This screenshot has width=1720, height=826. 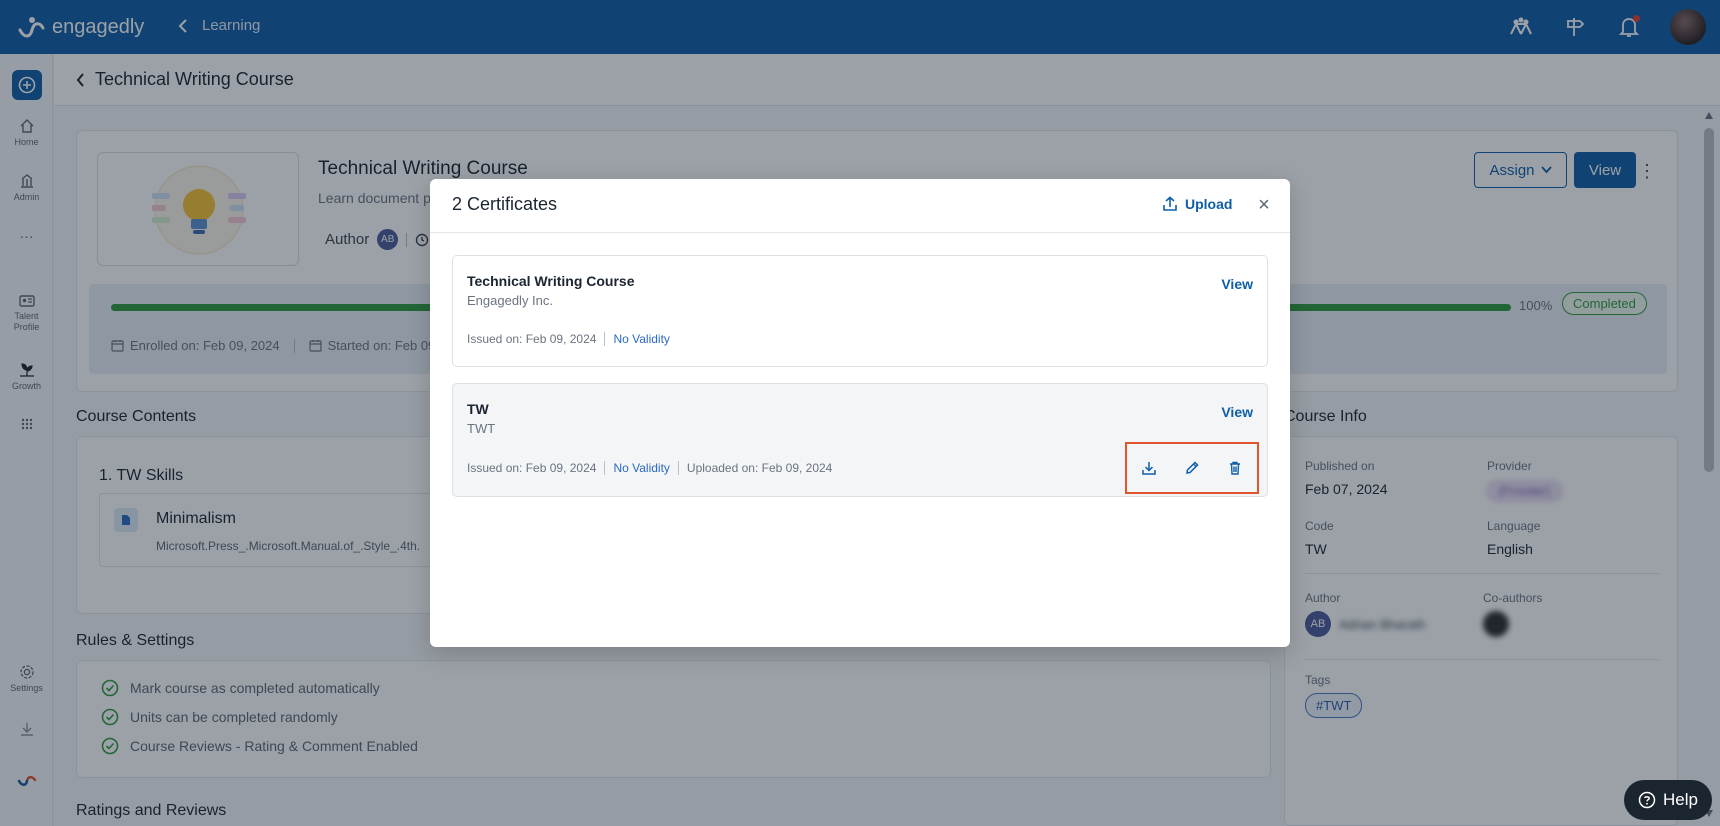 I want to click on edit-icon, so click(x=1192, y=468).